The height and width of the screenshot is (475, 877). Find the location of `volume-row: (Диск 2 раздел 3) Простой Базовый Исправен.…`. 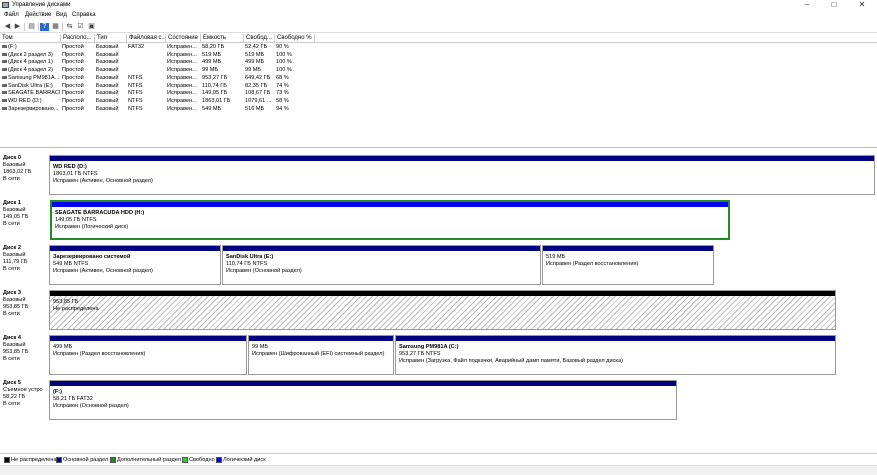

volume-row: (Диск 2 раздел 3) Простой Базовый Исправен.… is located at coordinates (160, 56).